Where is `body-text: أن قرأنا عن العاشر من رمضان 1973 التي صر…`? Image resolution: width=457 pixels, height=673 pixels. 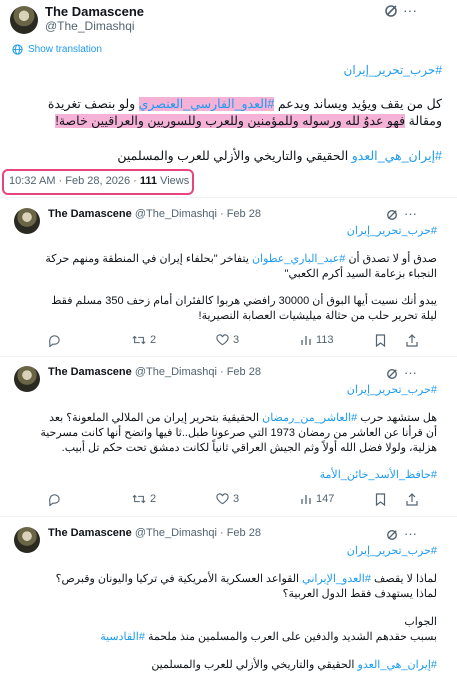
body-text: أن قرأنا عن العاشر من رمضان 1973 التي صر… is located at coordinates (238, 433).